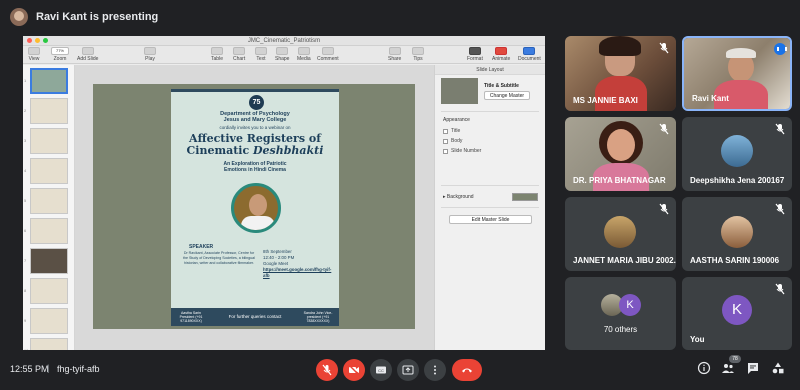 The height and width of the screenshot is (390, 800). I want to click on participant-tile: AASTHA SARIN 190006, so click(737, 234).